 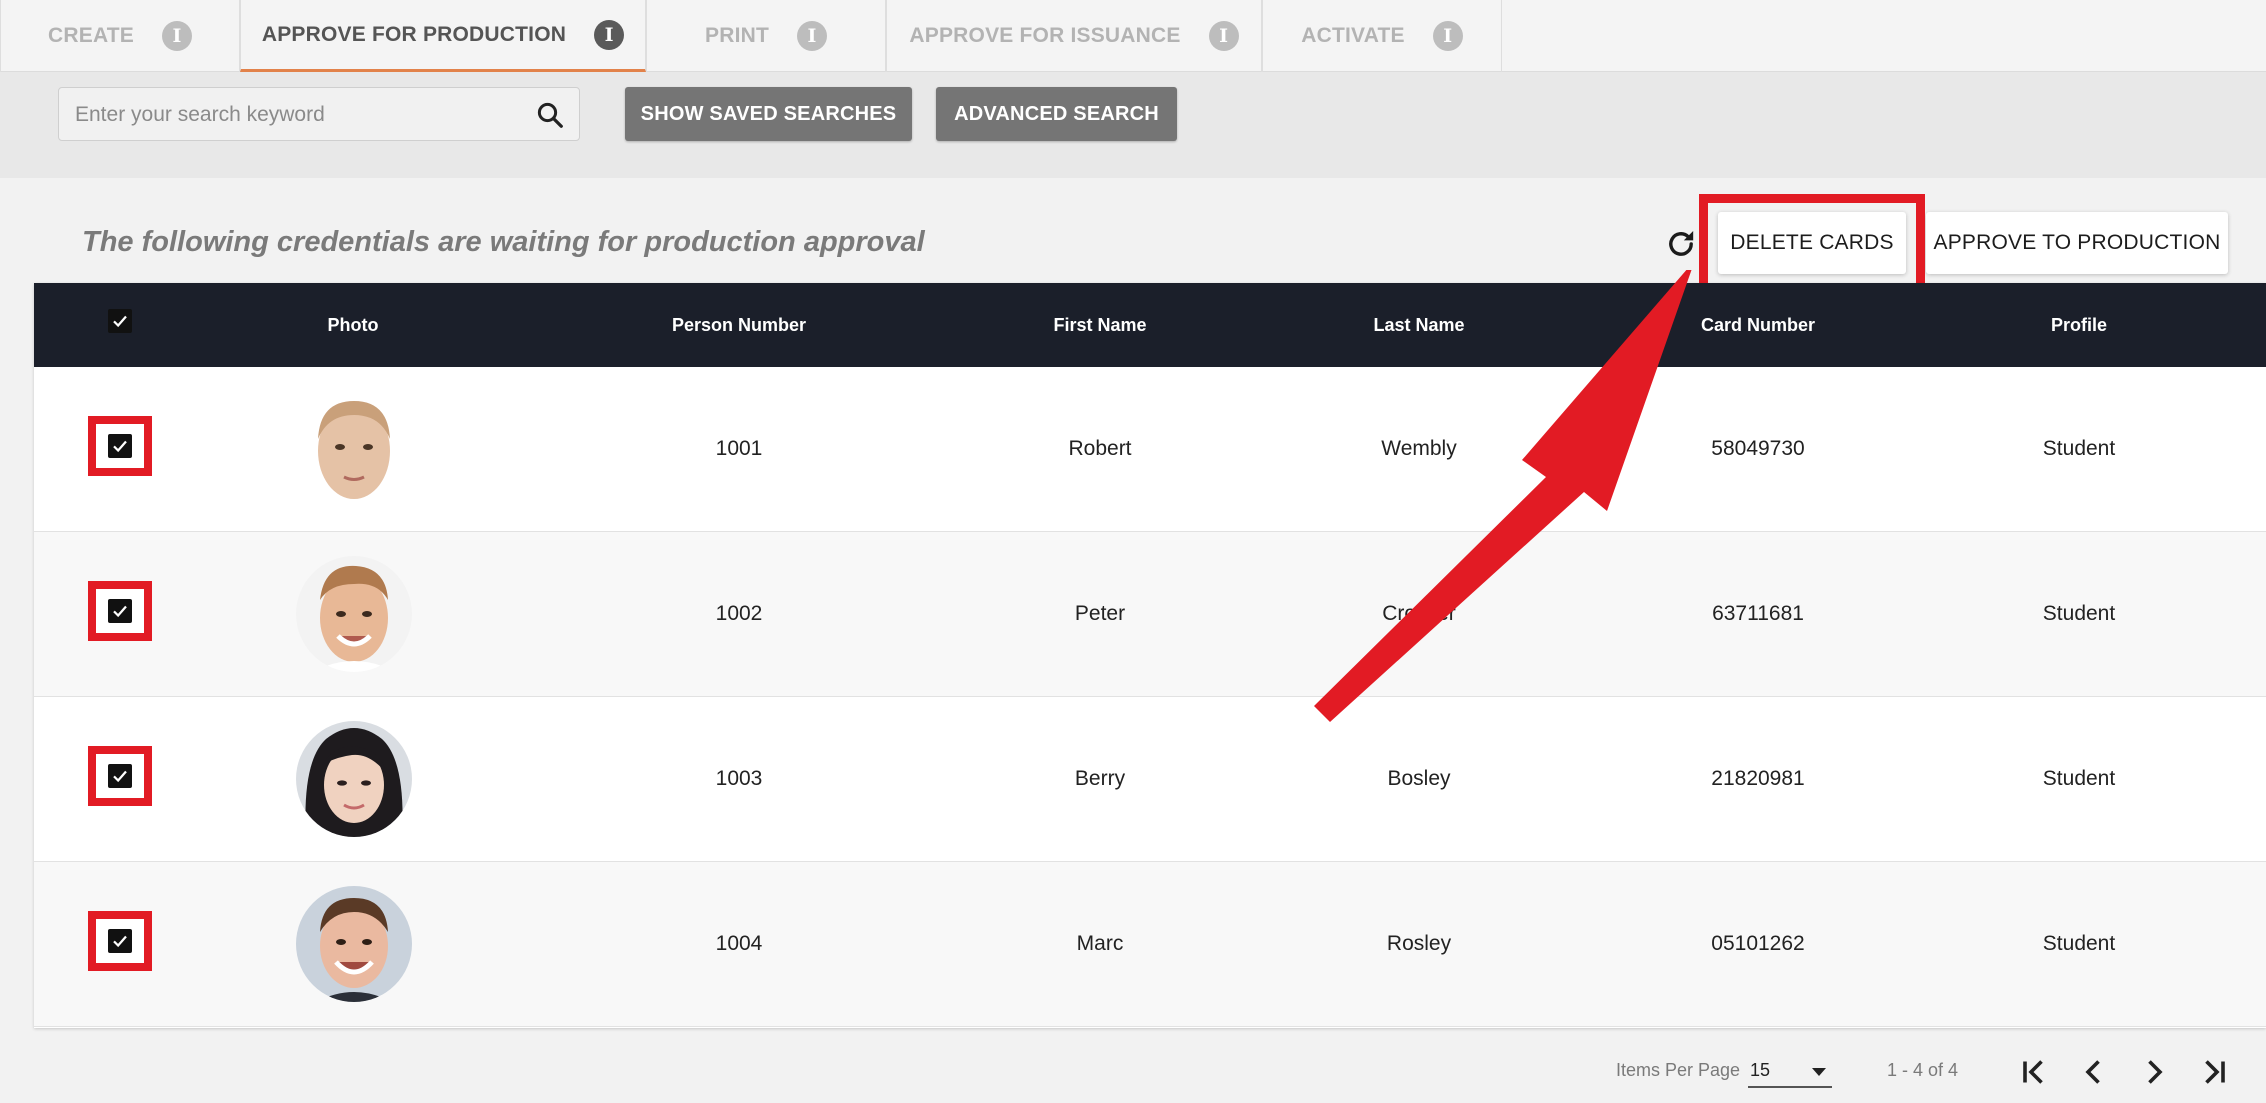 I want to click on tab-create: CREATE i, so click(x=120, y=36).